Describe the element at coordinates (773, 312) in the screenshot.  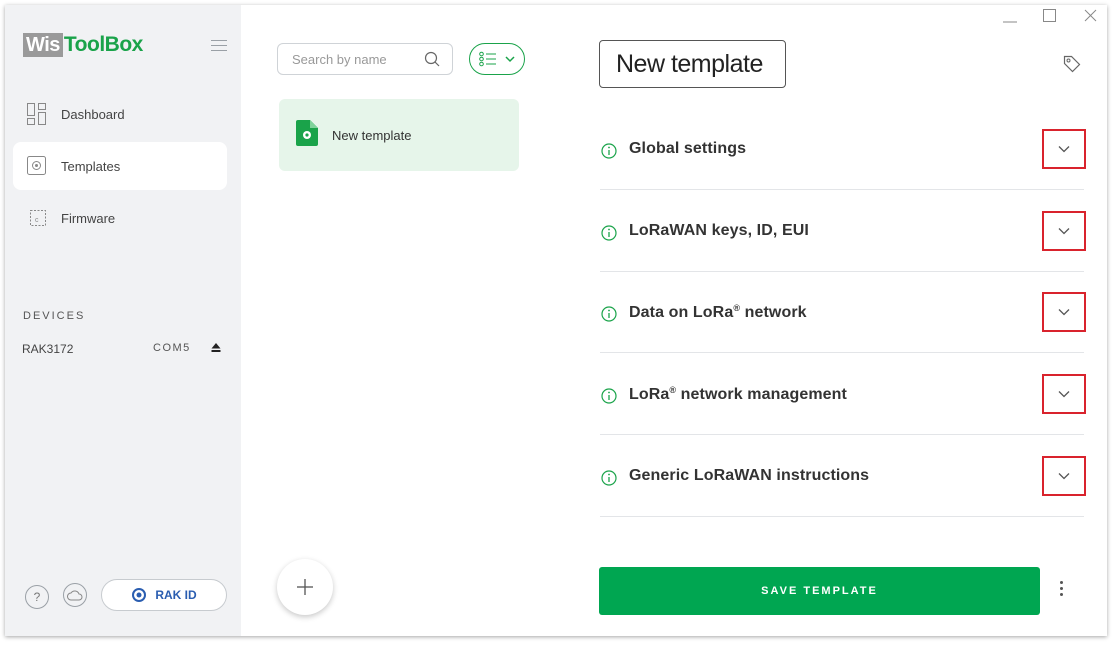
I see `section-title-post: network` at that location.